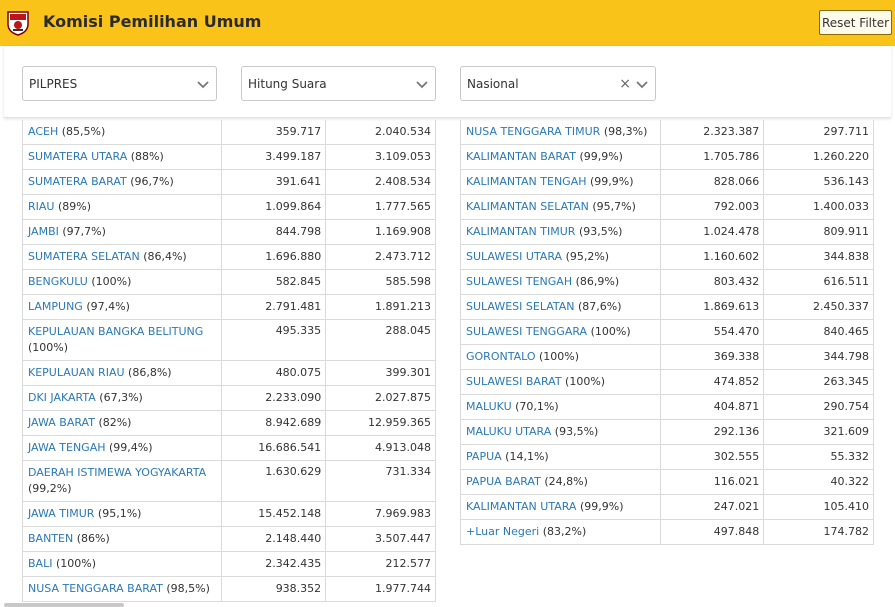 This screenshot has width=895, height=607. What do you see at coordinates (521, 506) in the screenshot?
I see `province-link: KALIMANTAN UTARA` at bounding box center [521, 506].